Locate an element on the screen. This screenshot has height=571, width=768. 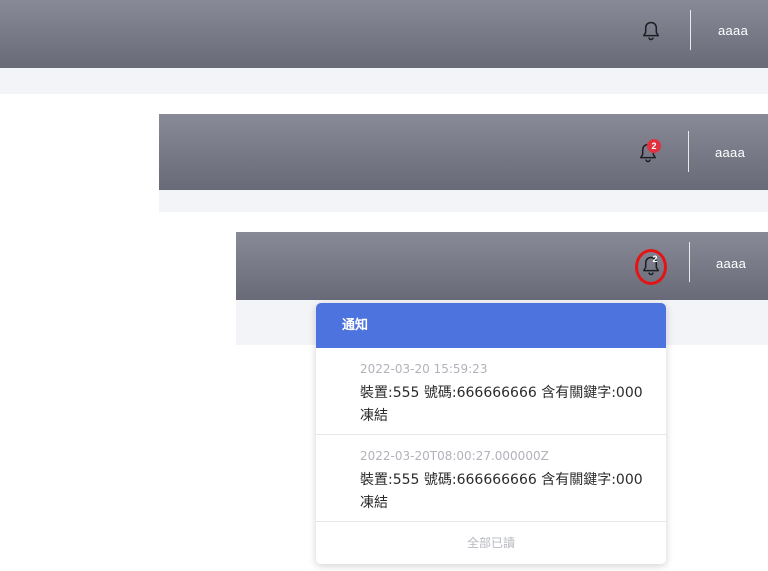
highlight-circle is located at coordinates (651, 267).